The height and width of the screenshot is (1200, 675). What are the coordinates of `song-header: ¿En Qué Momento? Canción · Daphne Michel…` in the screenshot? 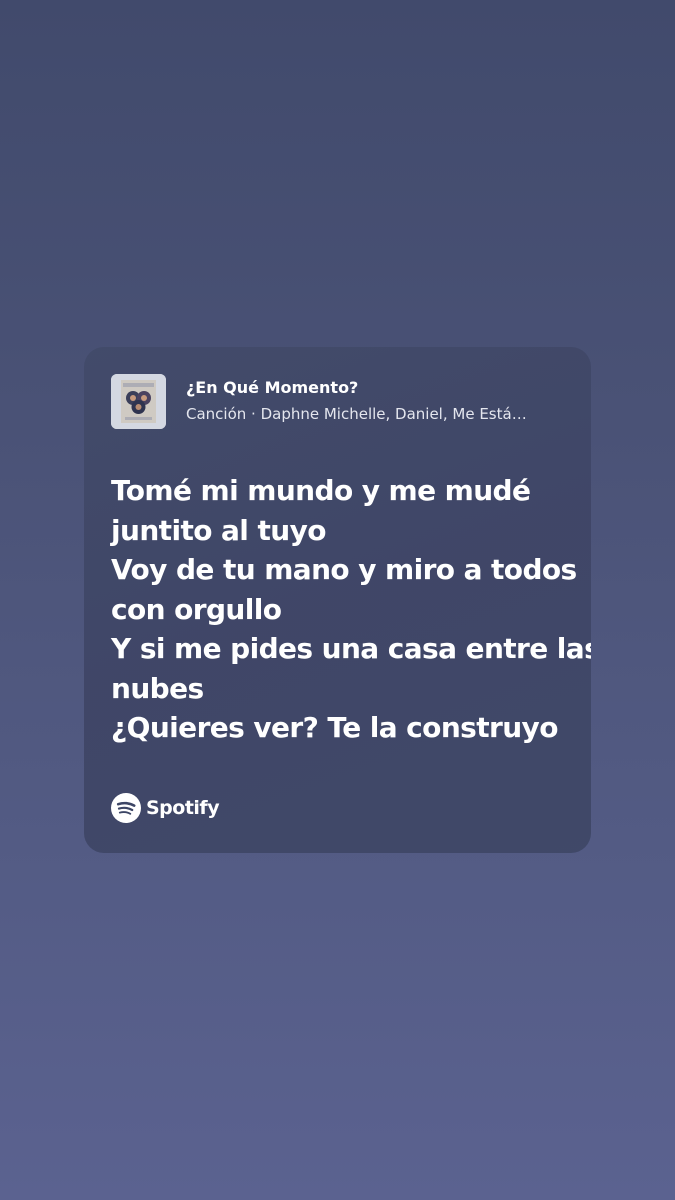 It's located at (341, 401).